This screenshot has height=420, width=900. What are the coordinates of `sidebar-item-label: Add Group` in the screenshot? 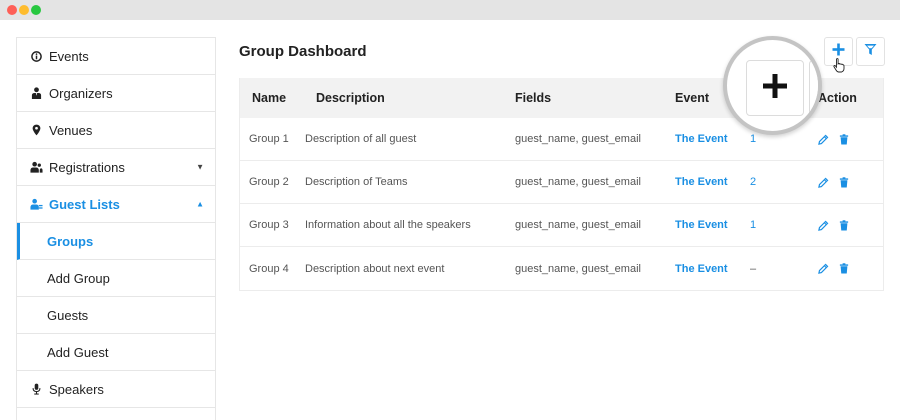 It's located at (78, 278).